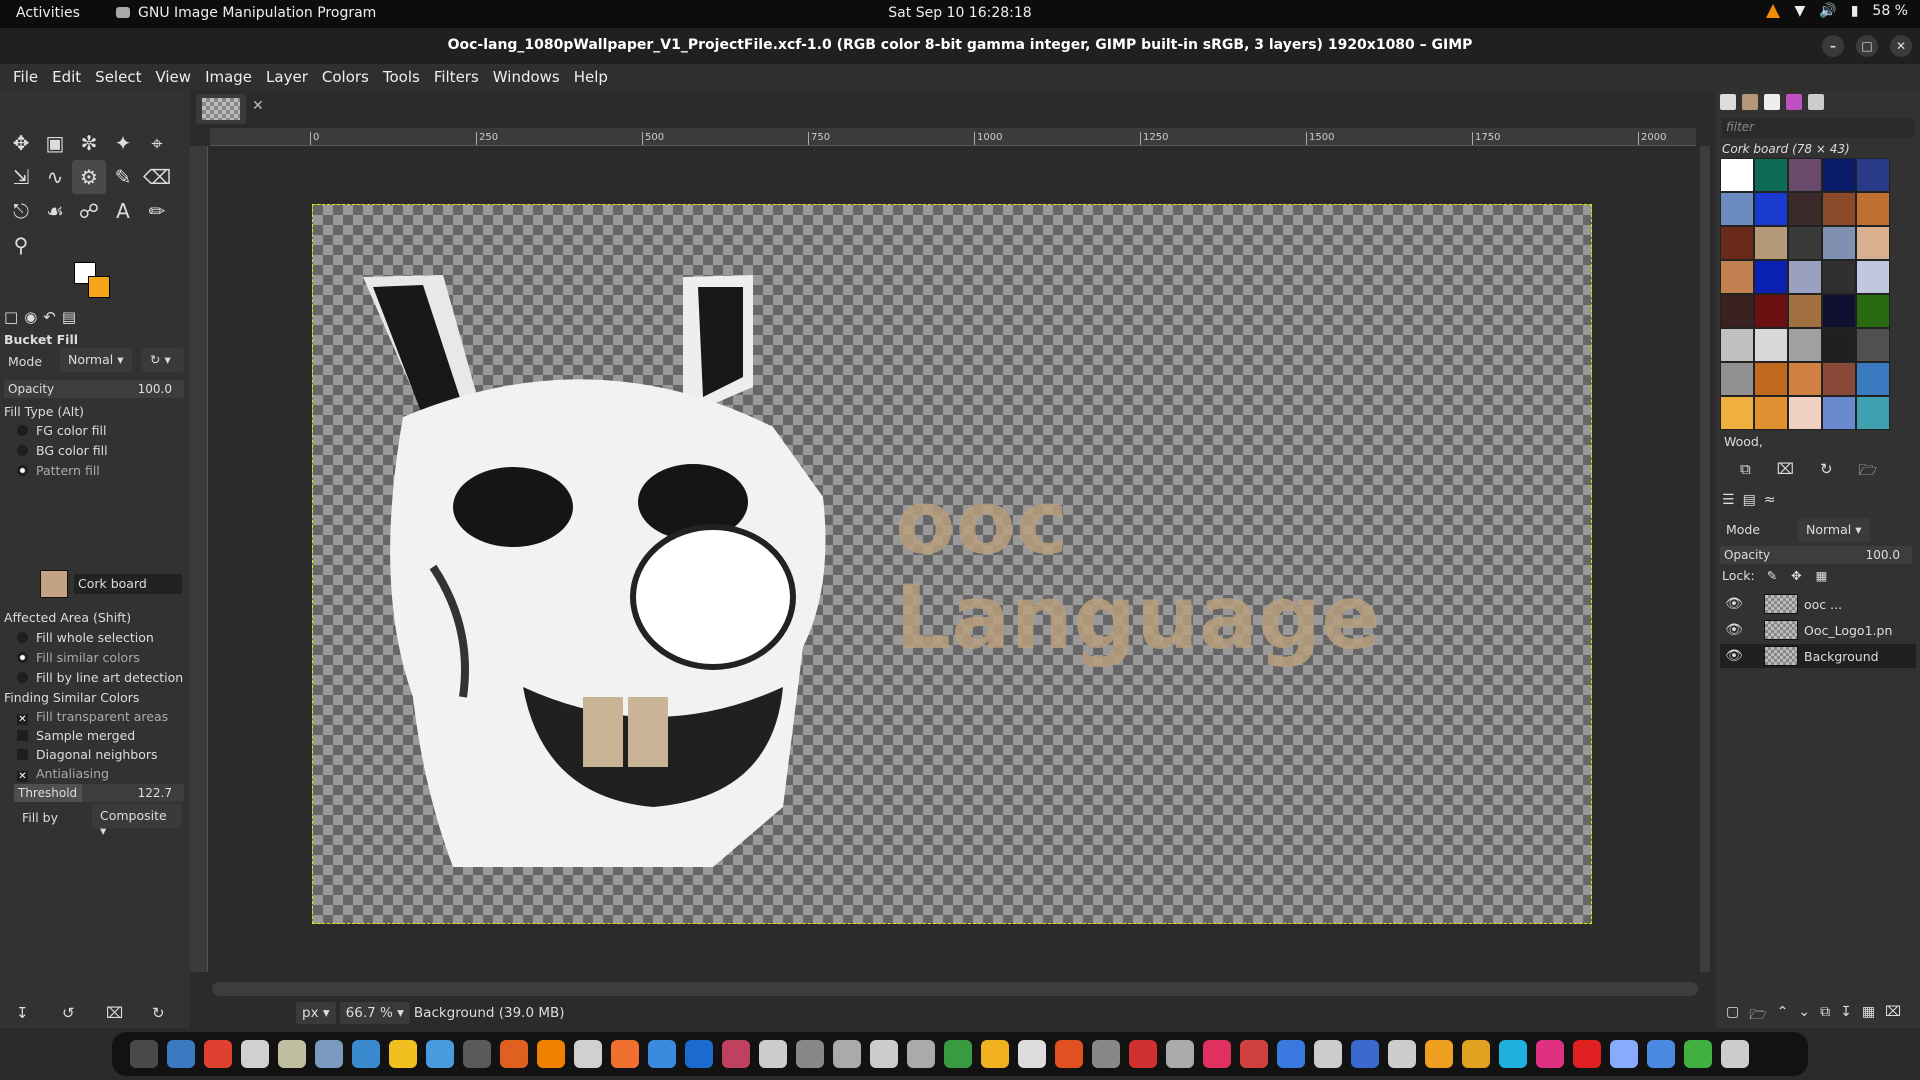  What do you see at coordinates (1822, 575) in the screenshot?
I see `lock-alpha-icon: ▦` at bounding box center [1822, 575].